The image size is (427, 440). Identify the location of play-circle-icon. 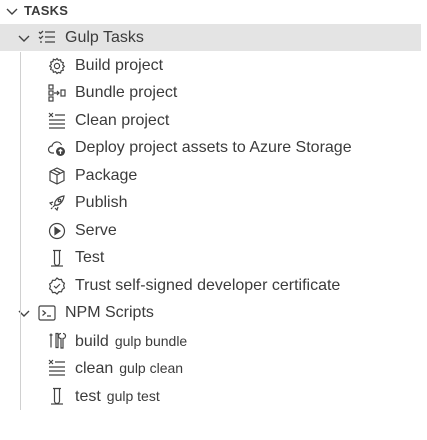
(57, 231).